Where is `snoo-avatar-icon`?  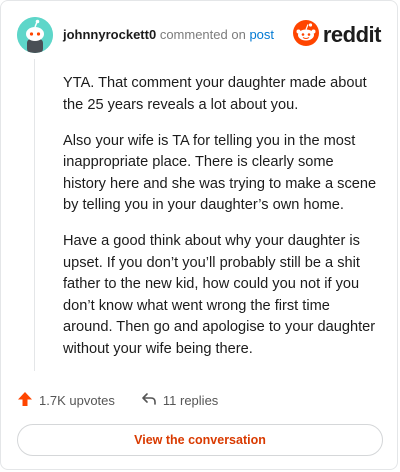
snoo-avatar-icon is located at coordinates (35, 35).